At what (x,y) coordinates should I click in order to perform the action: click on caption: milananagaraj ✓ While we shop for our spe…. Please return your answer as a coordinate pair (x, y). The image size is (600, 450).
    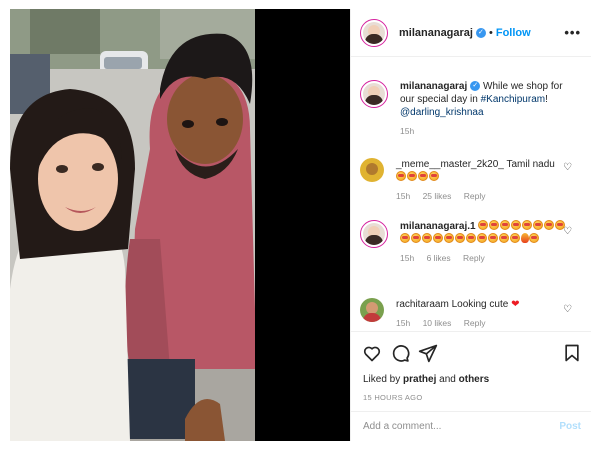
    Looking at the image, I should click on (473, 109).